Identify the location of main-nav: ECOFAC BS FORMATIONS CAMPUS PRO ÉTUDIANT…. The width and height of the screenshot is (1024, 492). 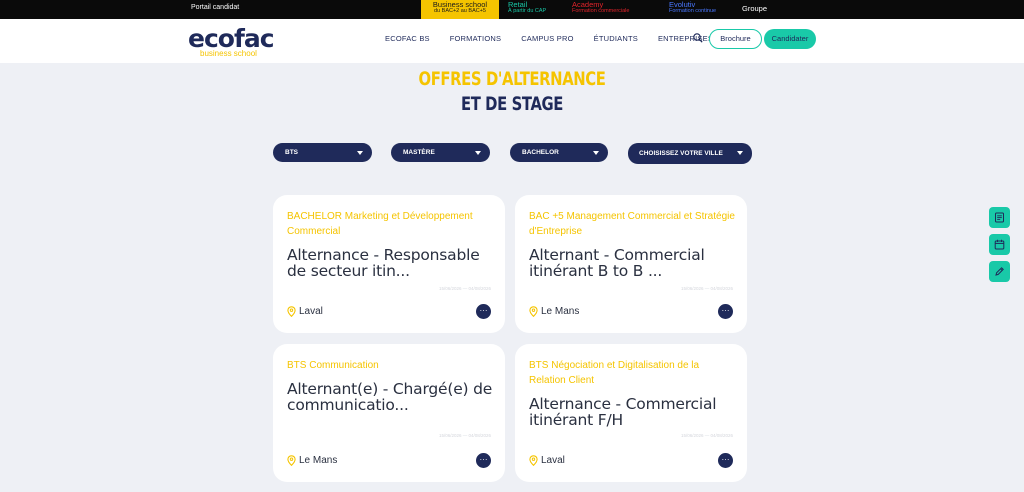
(559, 38).